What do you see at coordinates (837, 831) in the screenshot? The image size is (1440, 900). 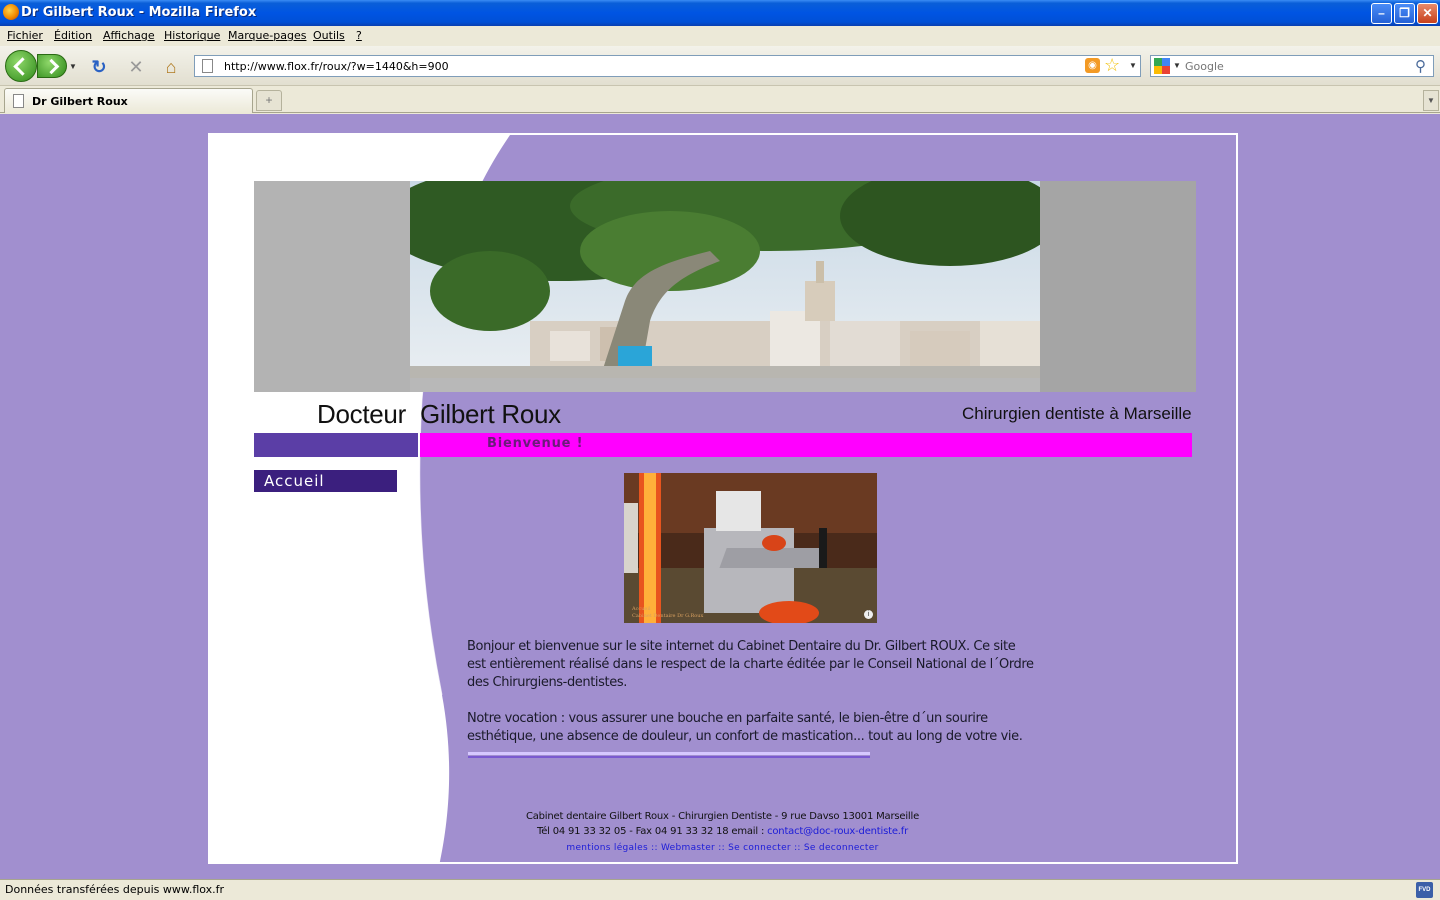 I see `footer-email-link: contact@doc-roux-dentiste.fr` at bounding box center [837, 831].